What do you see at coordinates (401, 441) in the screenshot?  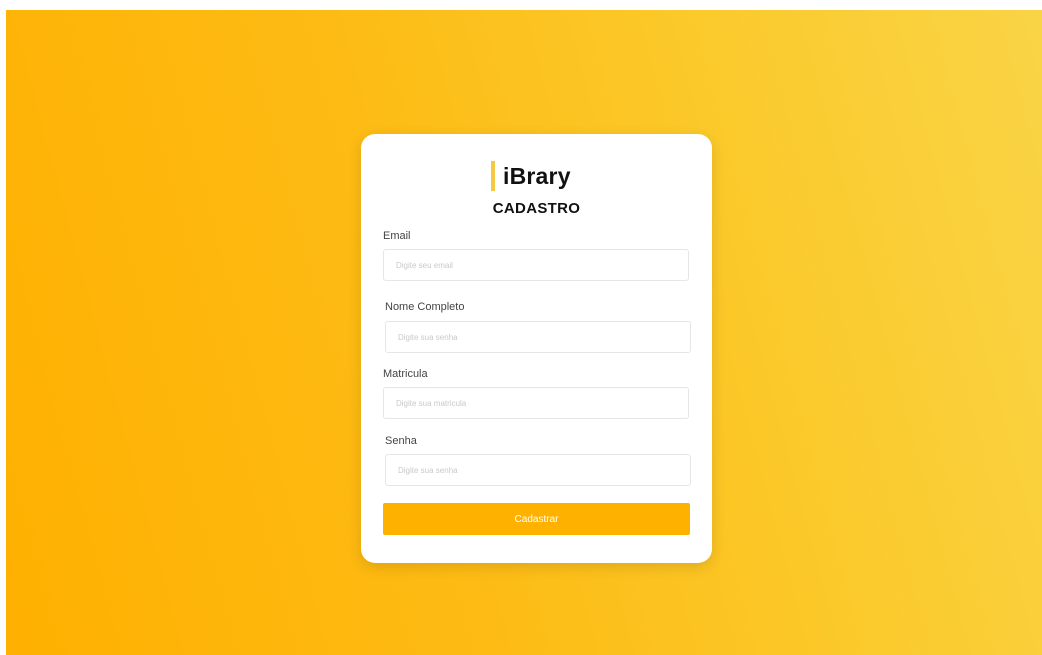 I see `password-label: Senha` at bounding box center [401, 441].